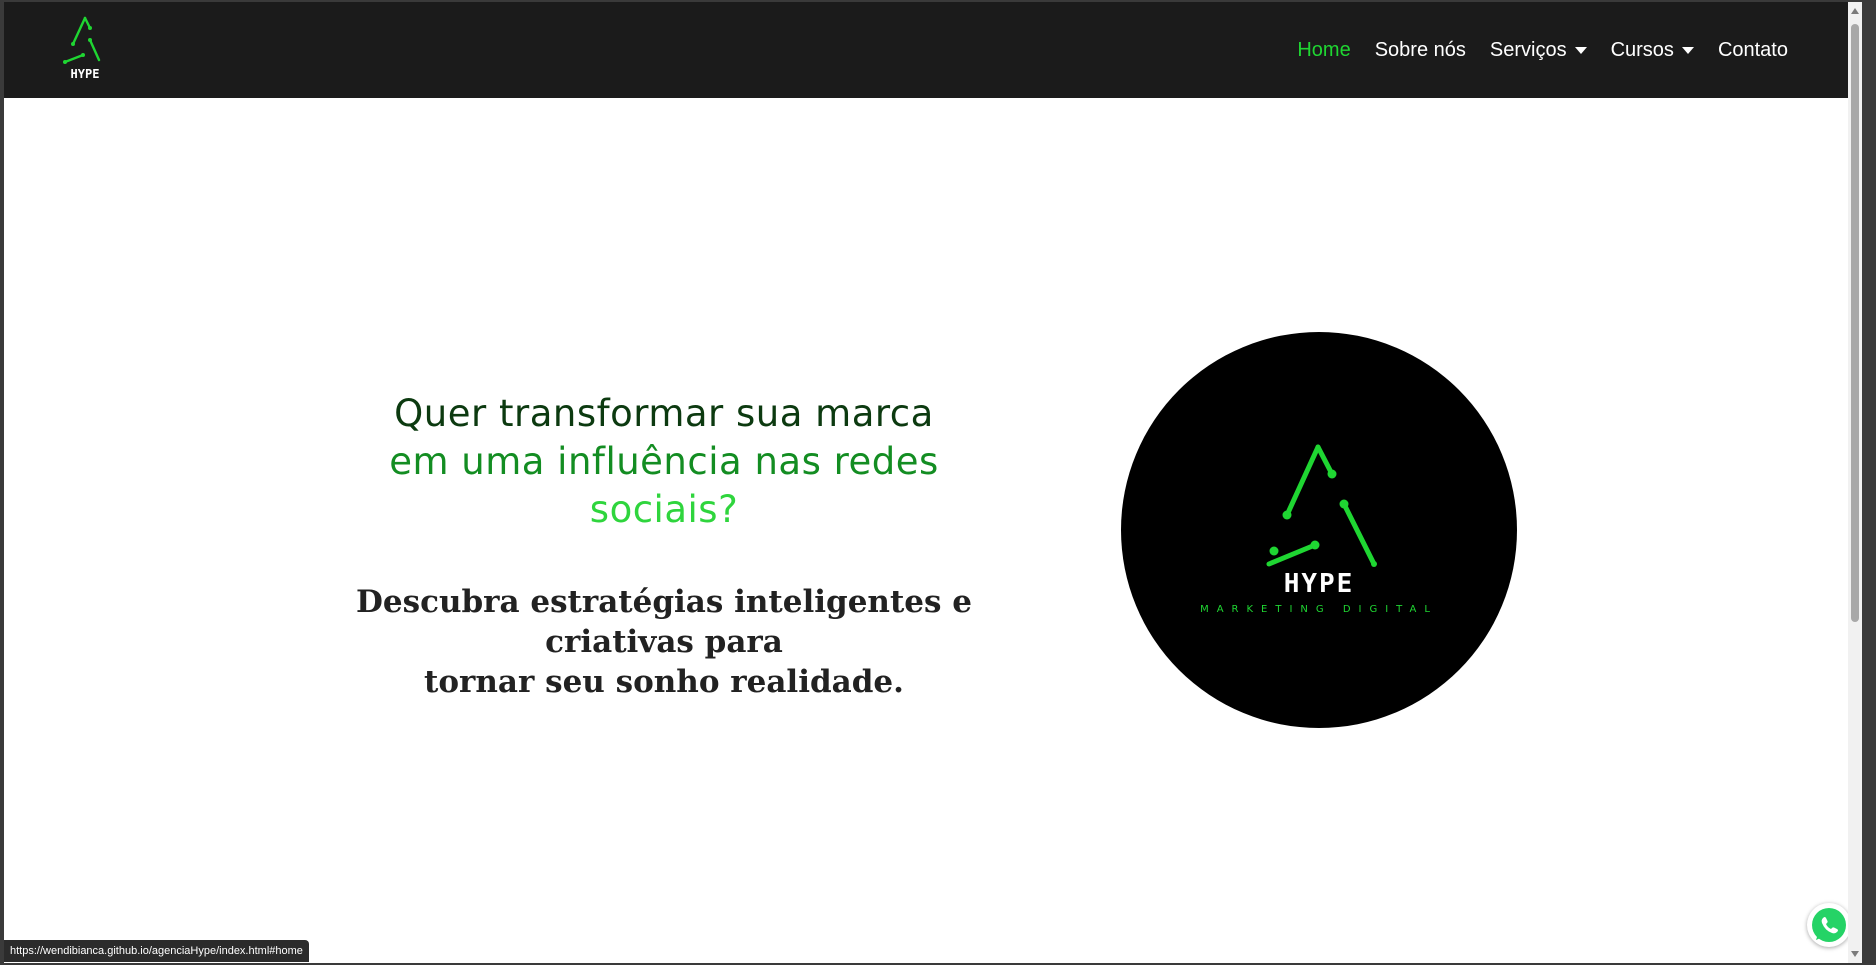 Image resolution: width=1876 pixels, height=965 pixels. I want to click on nav-services-dropdown: Serviços, so click(1538, 50).